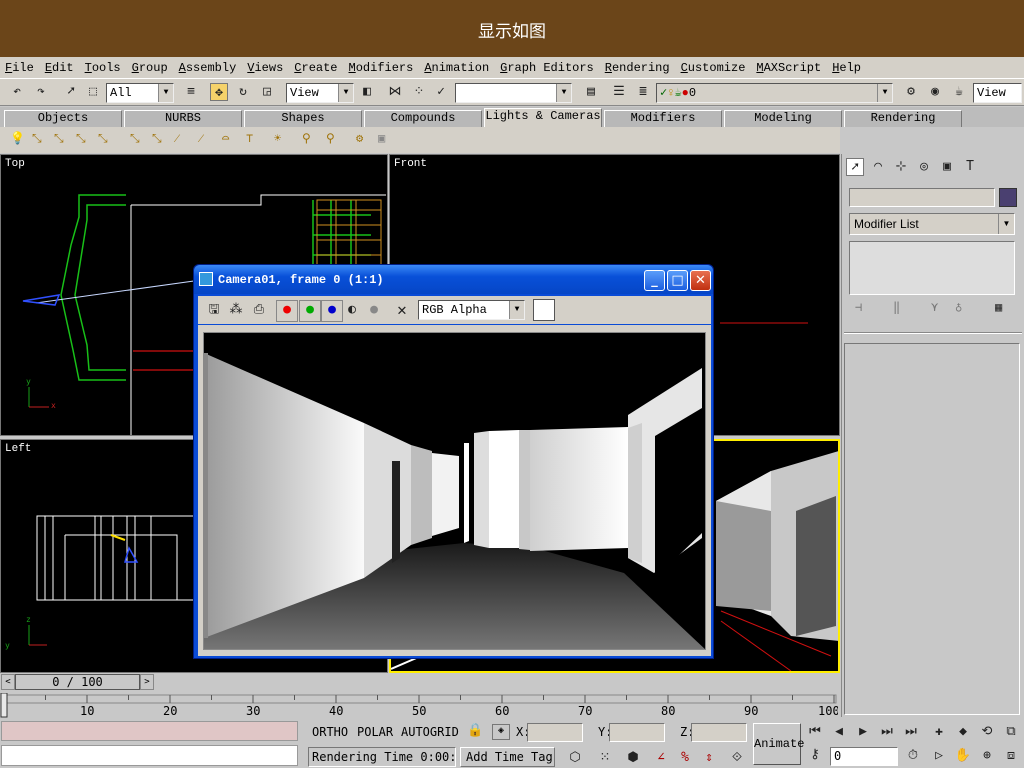 This screenshot has width=1024, height=768. What do you see at coordinates (863, 732) in the screenshot?
I see `play-icon: ▶` at bounding box center [863, 732].